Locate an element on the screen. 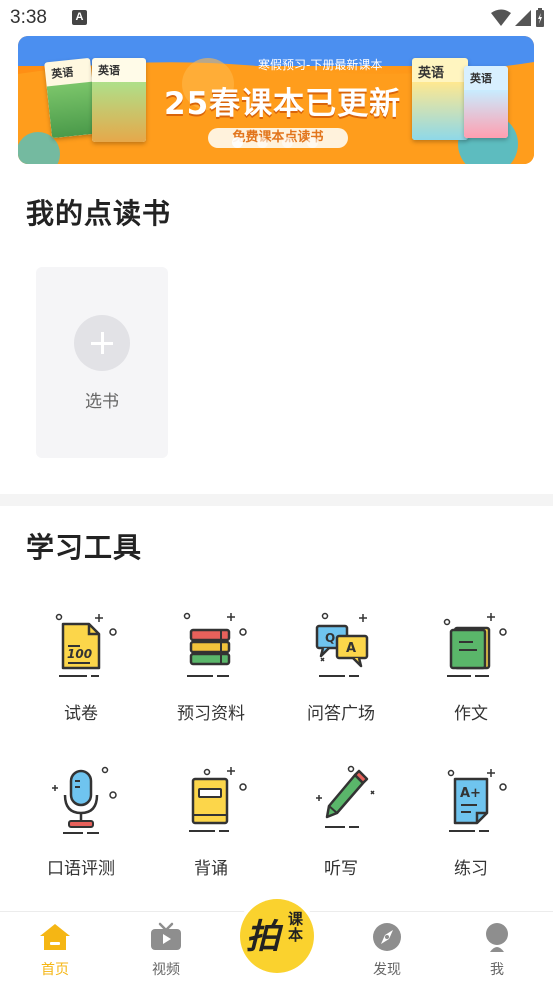 This screenshot has height=984, width=553. capture-textbook-button: 拍 课本 is located at coordinates (277, 936).